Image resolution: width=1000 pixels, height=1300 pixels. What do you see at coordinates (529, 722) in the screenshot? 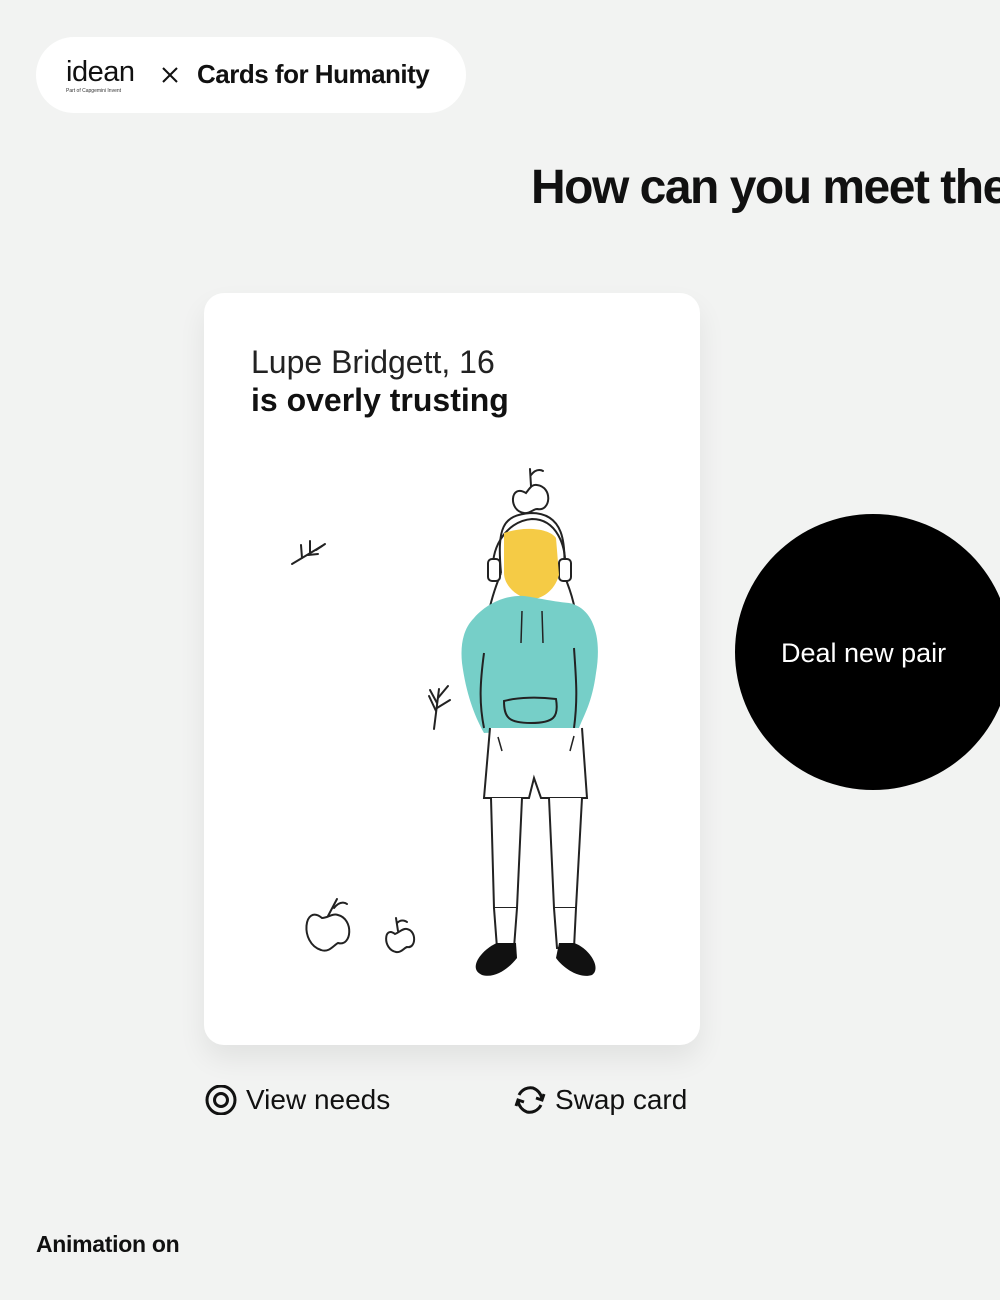
I see `person-figure` at bounding box center [529, 722].